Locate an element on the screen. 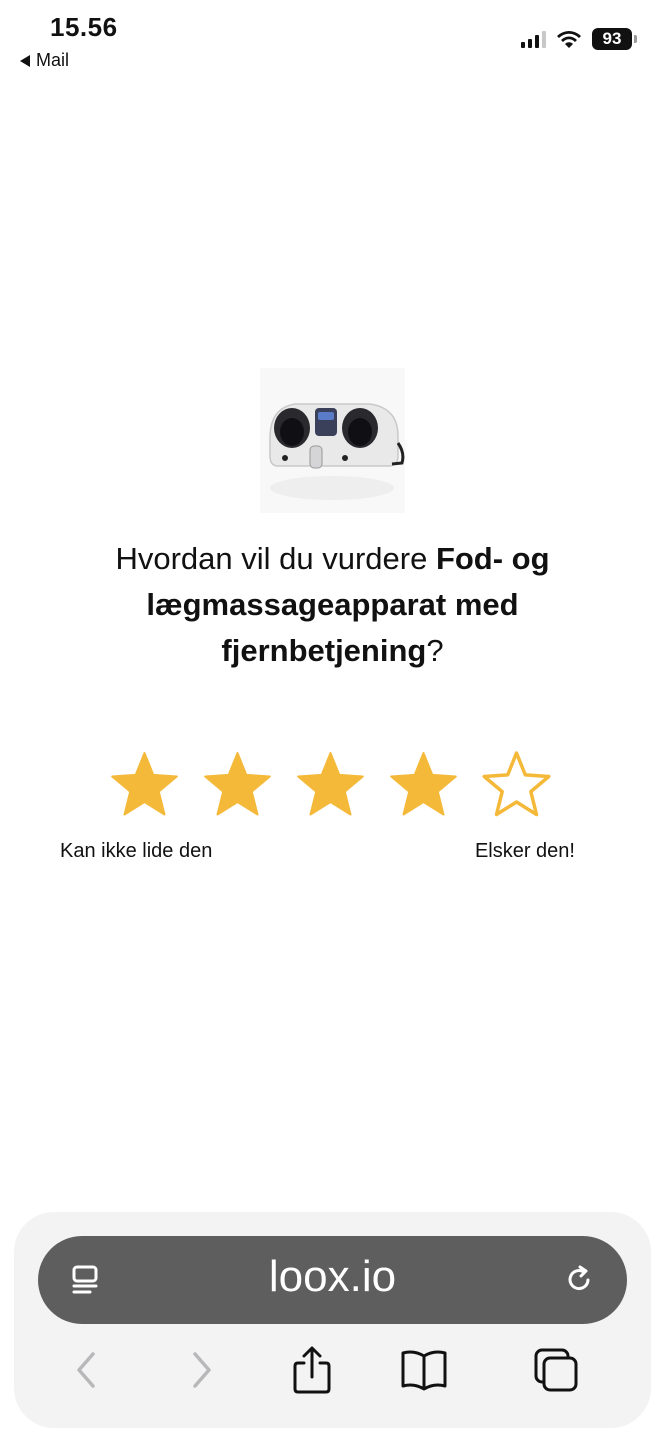 This screenshot has width=665, height=1440. share-icon is located at coordinates (312, 1370).